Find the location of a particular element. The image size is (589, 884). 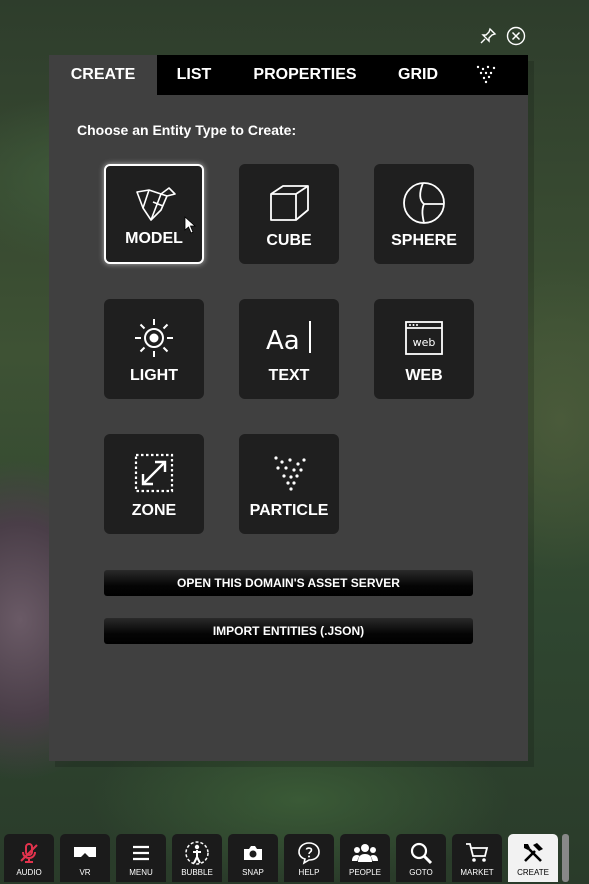

zone-label: ZONE is located at coordinates (154, 510).